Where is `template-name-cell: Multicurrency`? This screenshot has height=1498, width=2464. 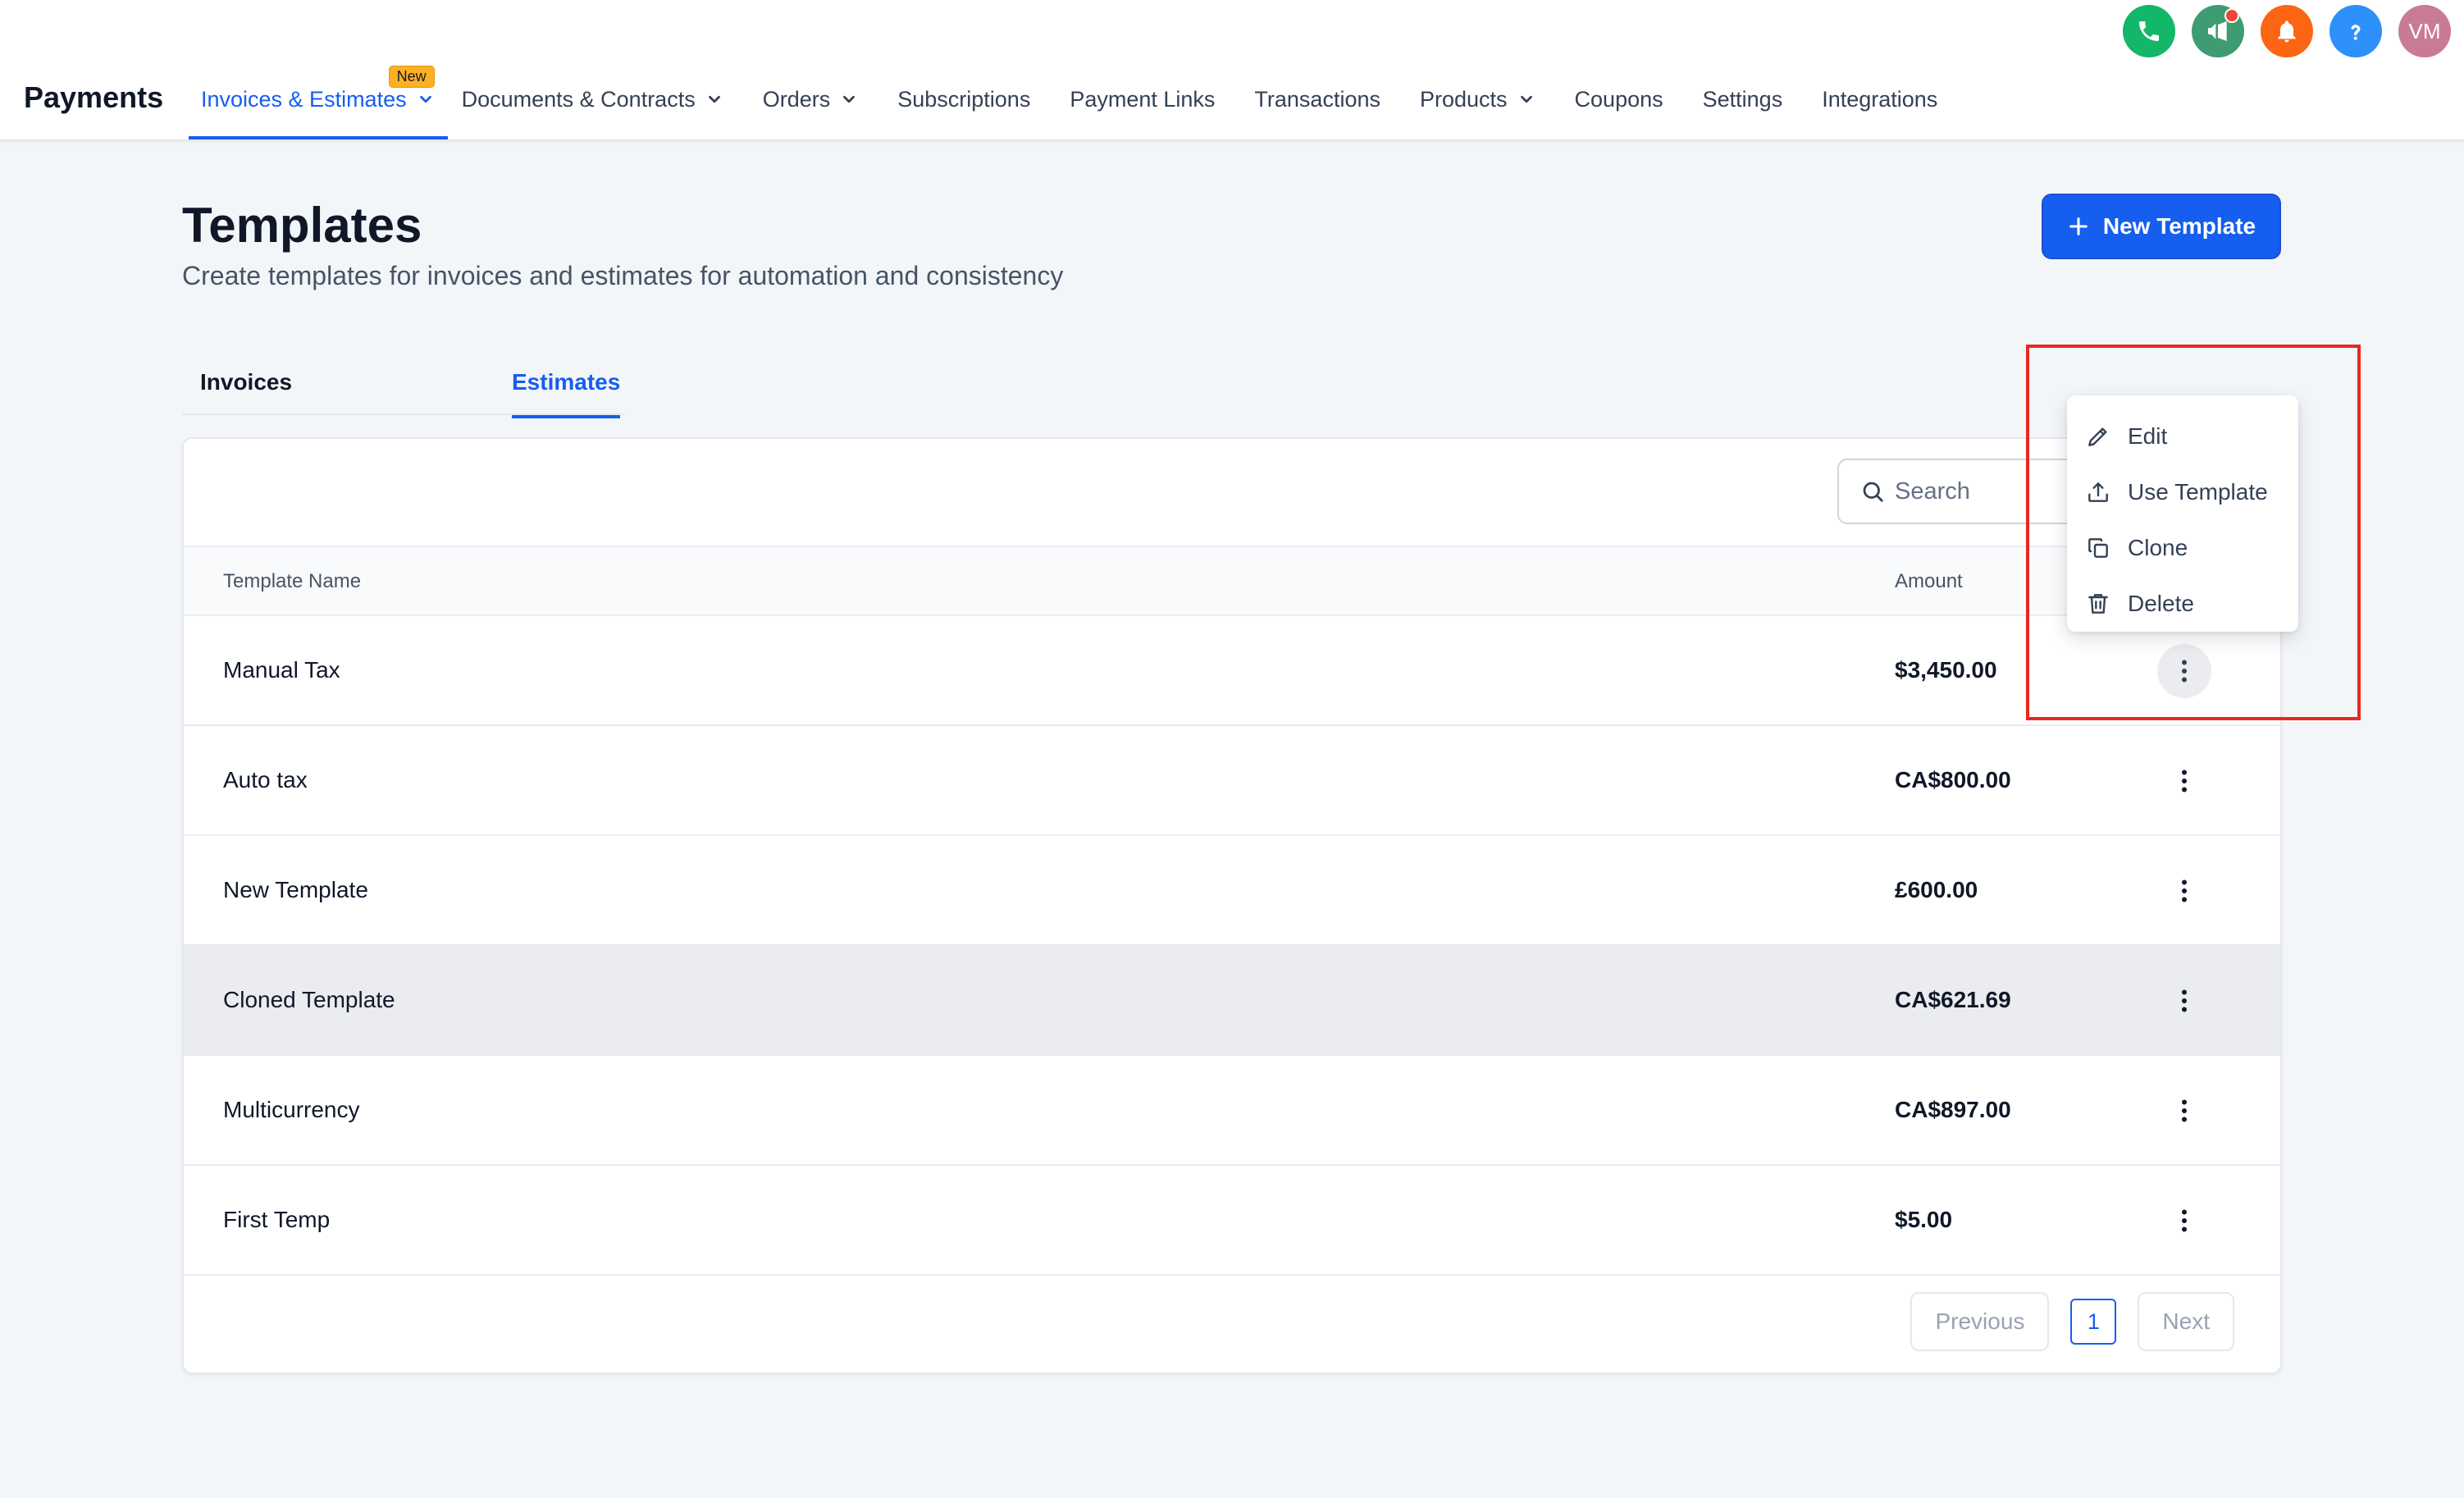
template-name-cell: Multicurrency is located at coordinates (291, 1109).